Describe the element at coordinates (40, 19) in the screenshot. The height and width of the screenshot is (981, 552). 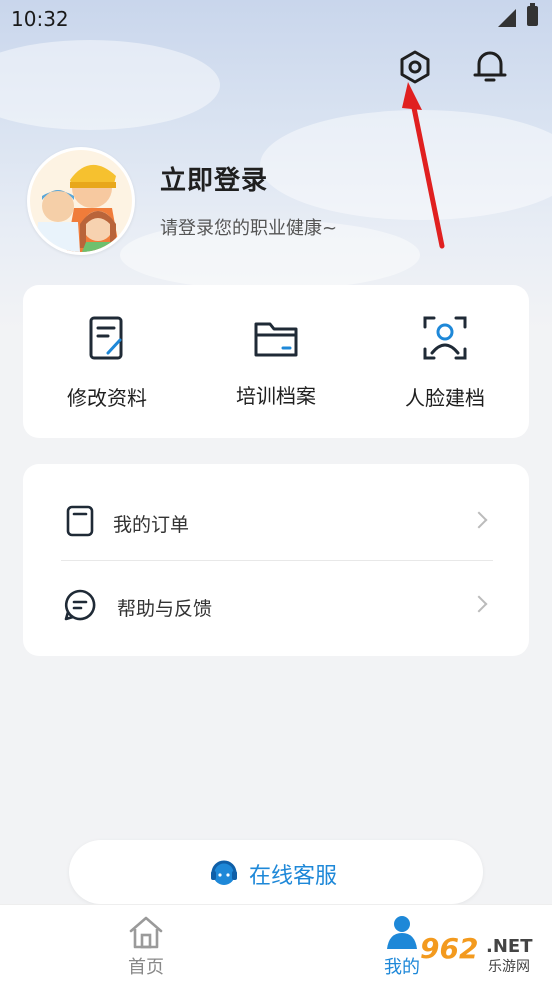
I see `status-time: 10:32` at that location.